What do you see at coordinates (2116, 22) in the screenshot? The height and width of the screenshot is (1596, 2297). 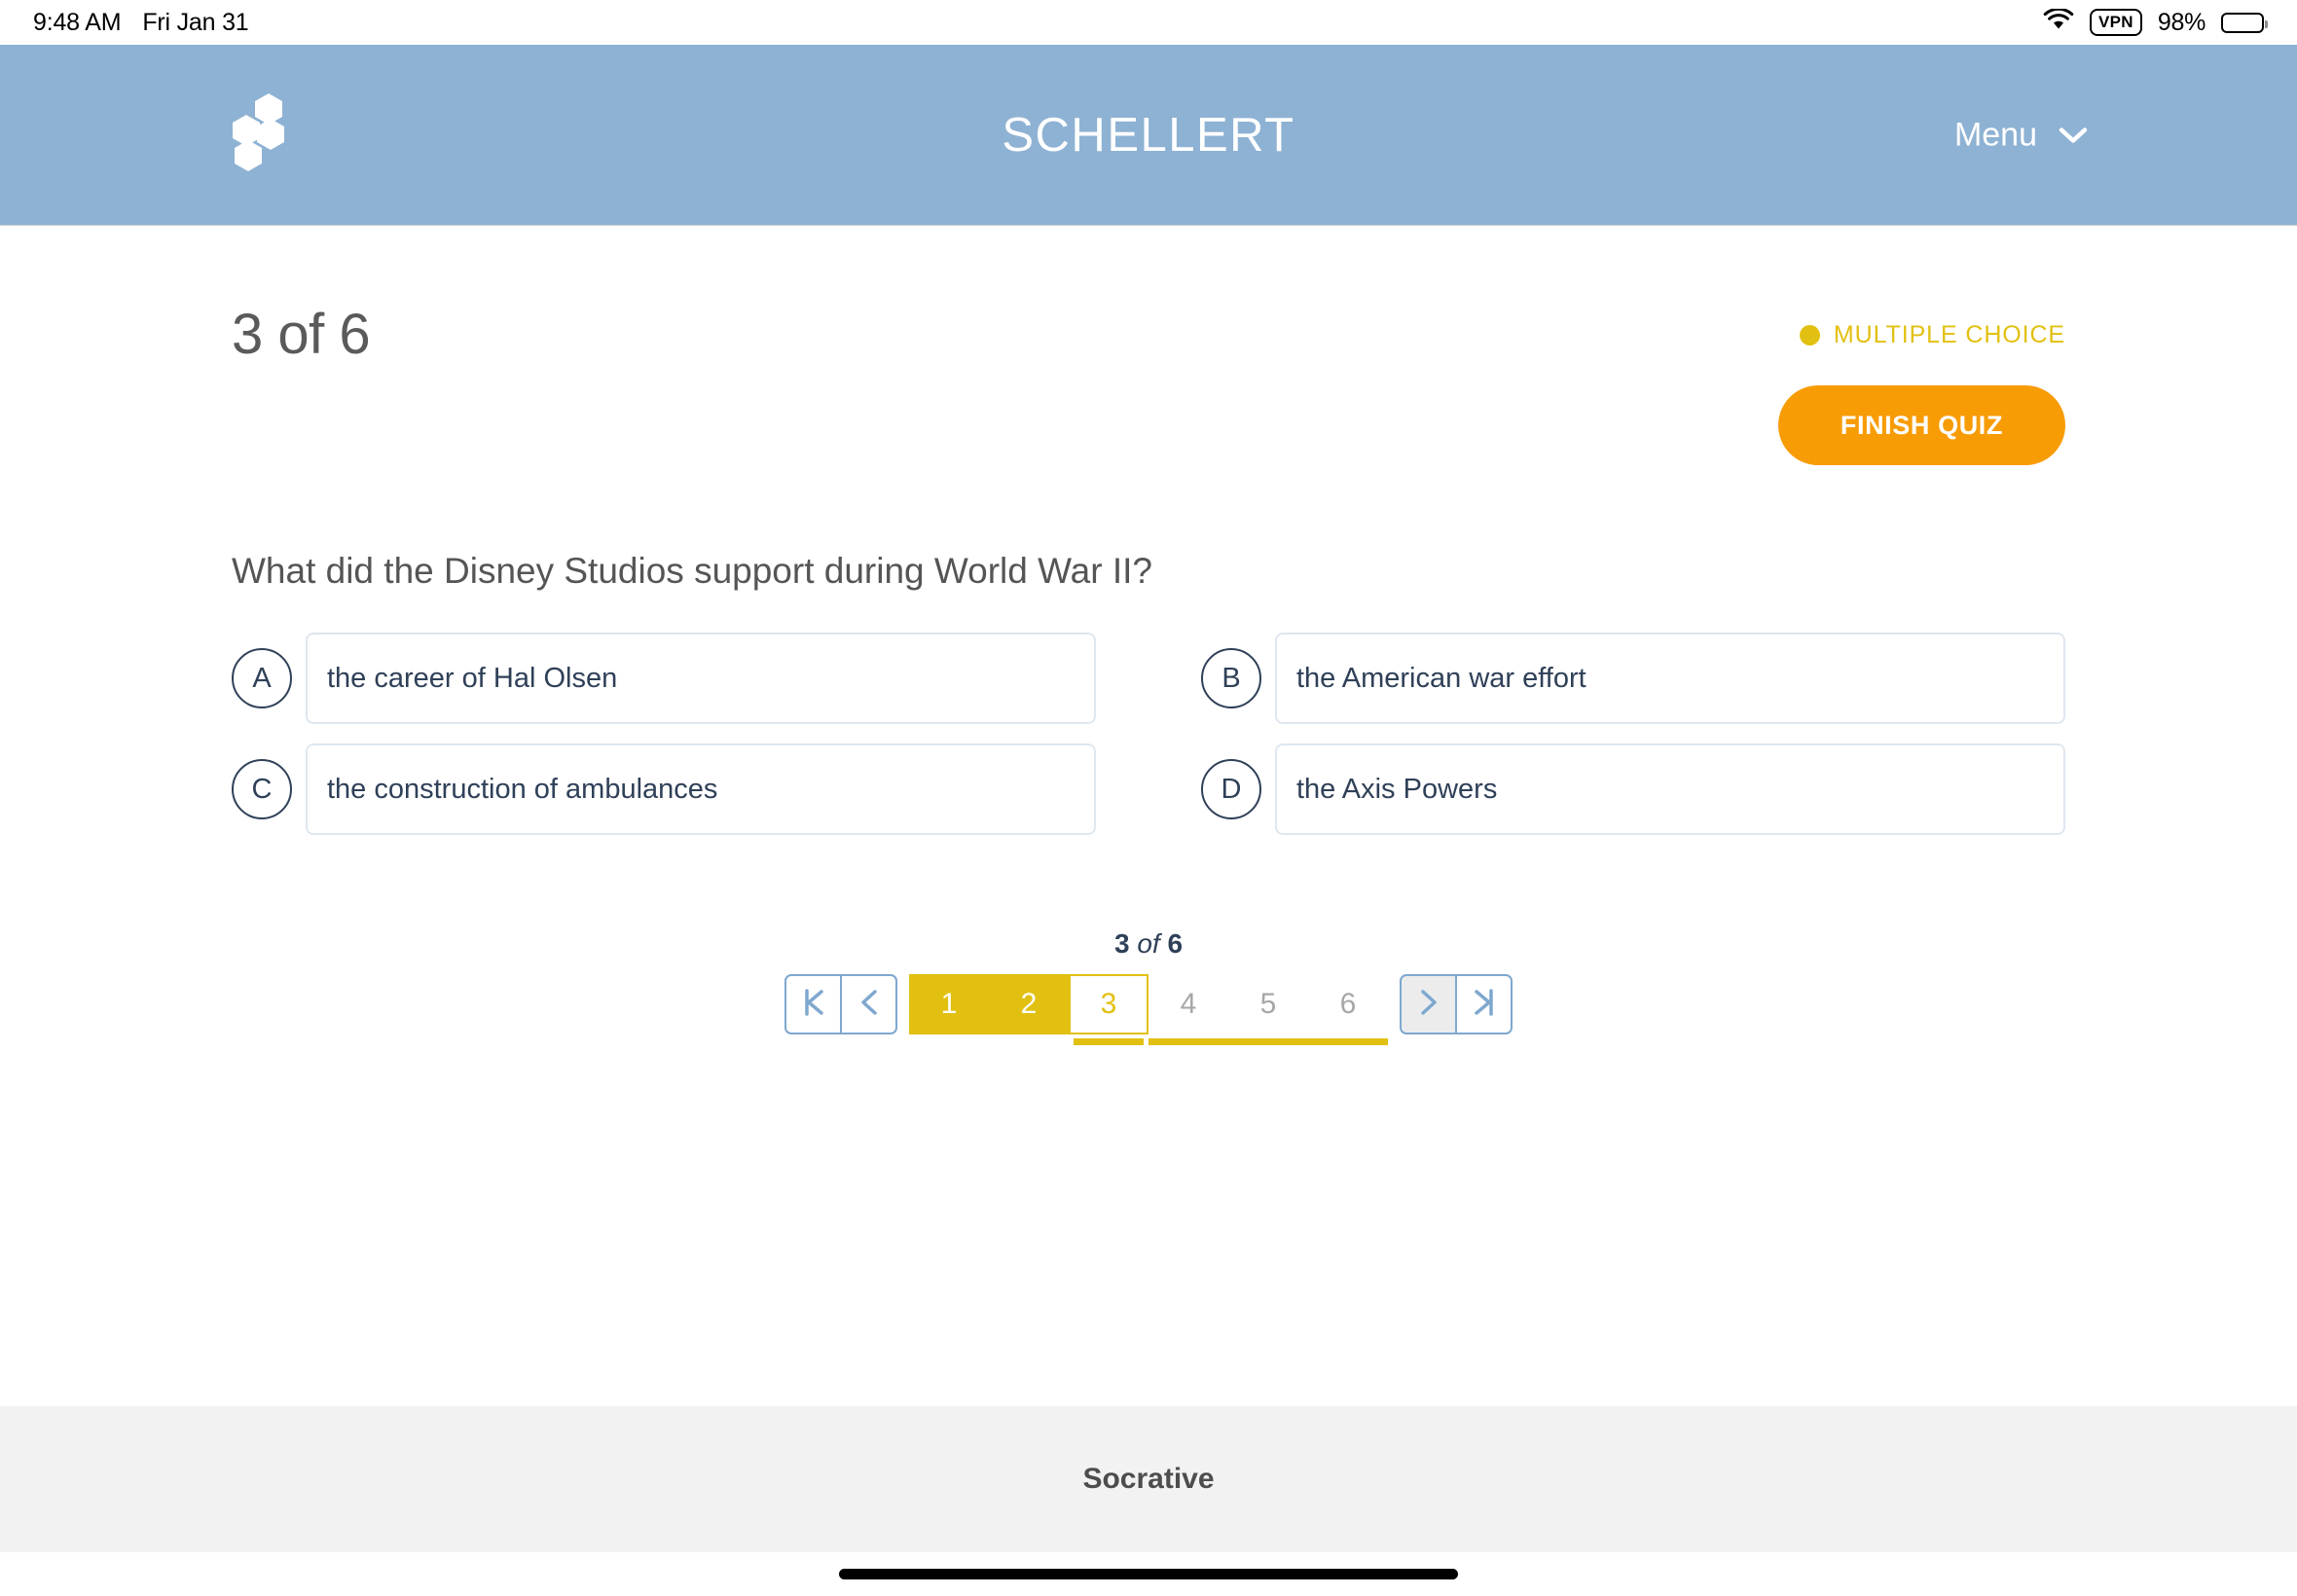 I see `vpn-badge: VPN` at bounding box center [2116, 22].